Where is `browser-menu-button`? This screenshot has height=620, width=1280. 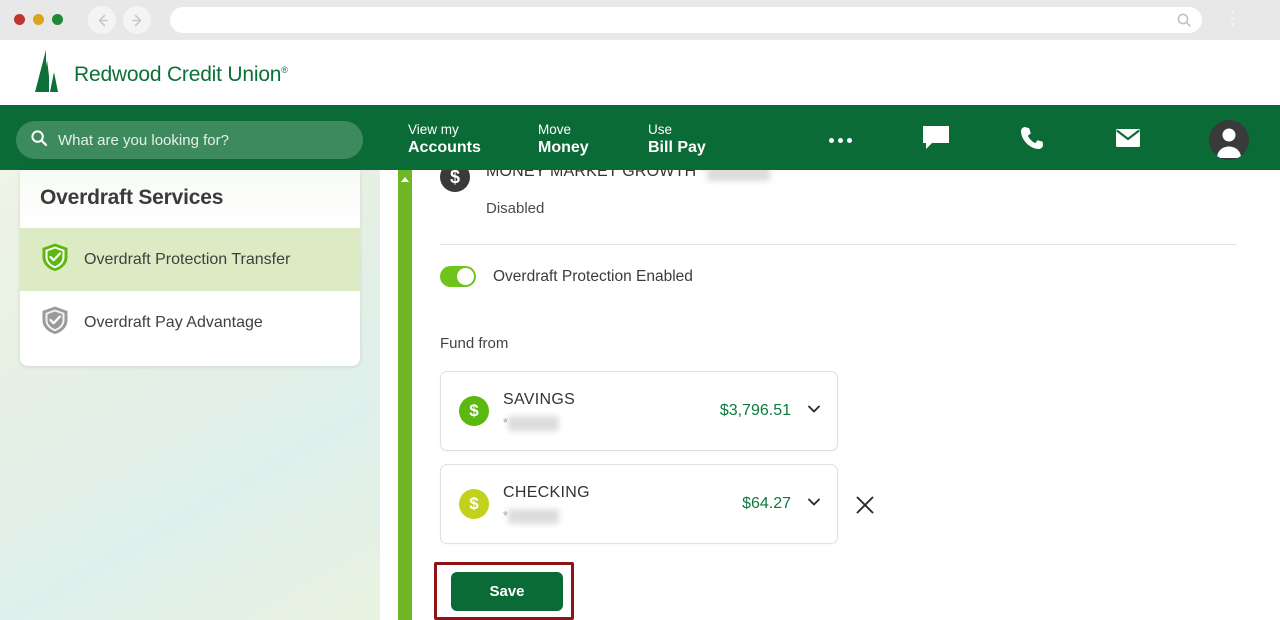 browser-menu-button is located at coordinates (1232, 18).